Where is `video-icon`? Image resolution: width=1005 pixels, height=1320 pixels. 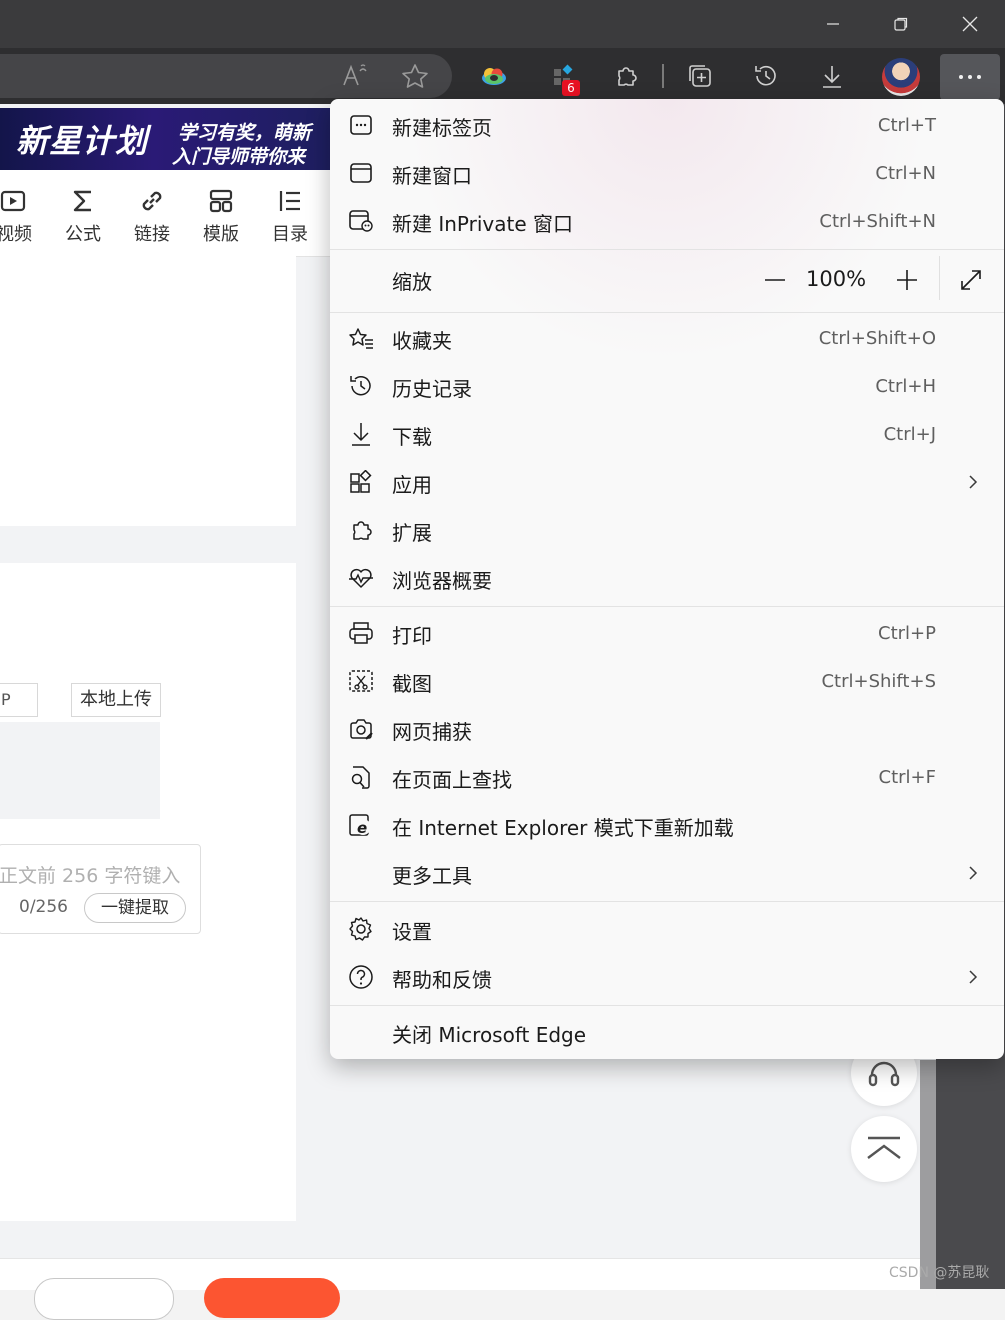 video-icon is located at coordinates (19, 201).